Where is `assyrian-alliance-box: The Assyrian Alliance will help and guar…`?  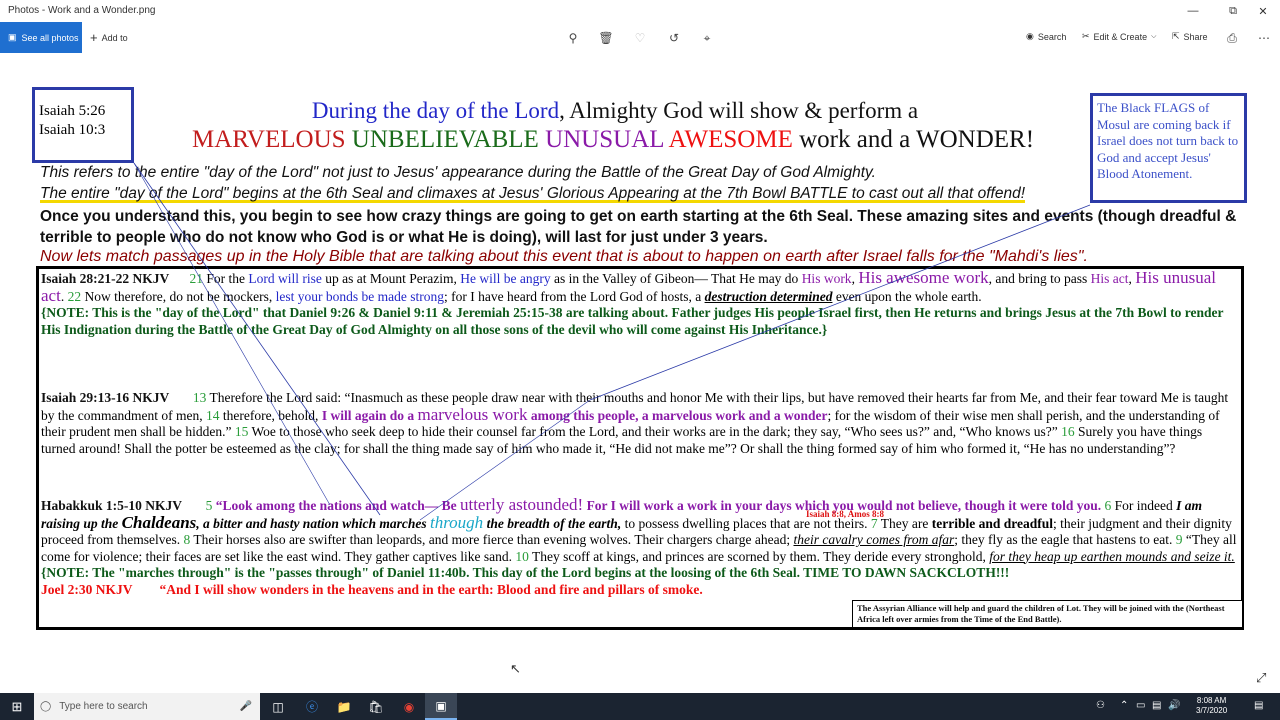 assyrian-alliance-box: The Assyrian Alliance will help and guar… is located at coordinates (1047, 614).